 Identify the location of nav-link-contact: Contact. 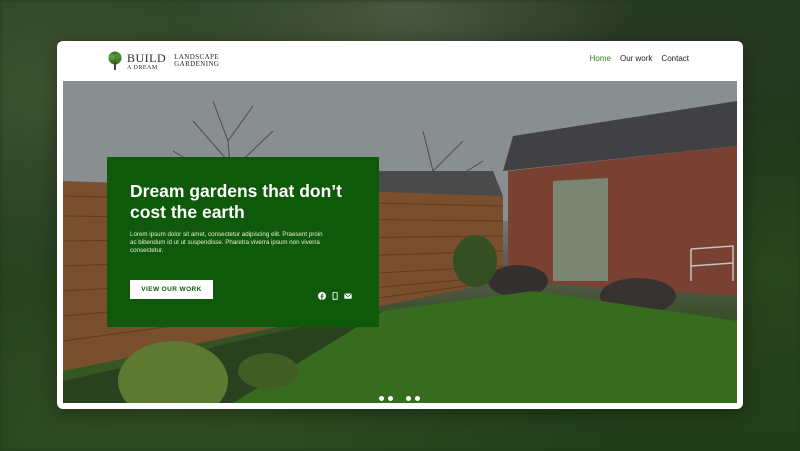
(675, 58).